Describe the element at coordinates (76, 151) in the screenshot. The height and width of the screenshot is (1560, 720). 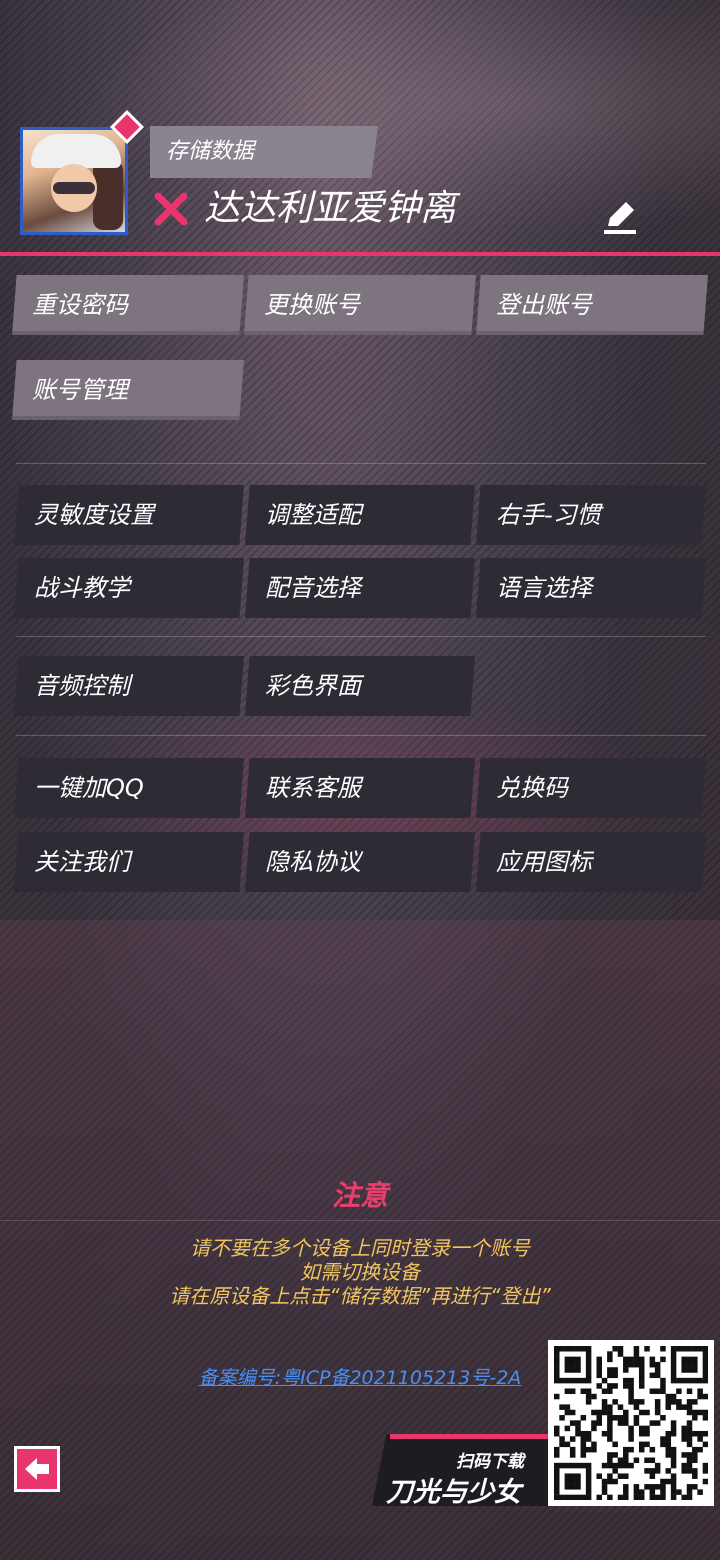
I see `avatar-hat` at that location.